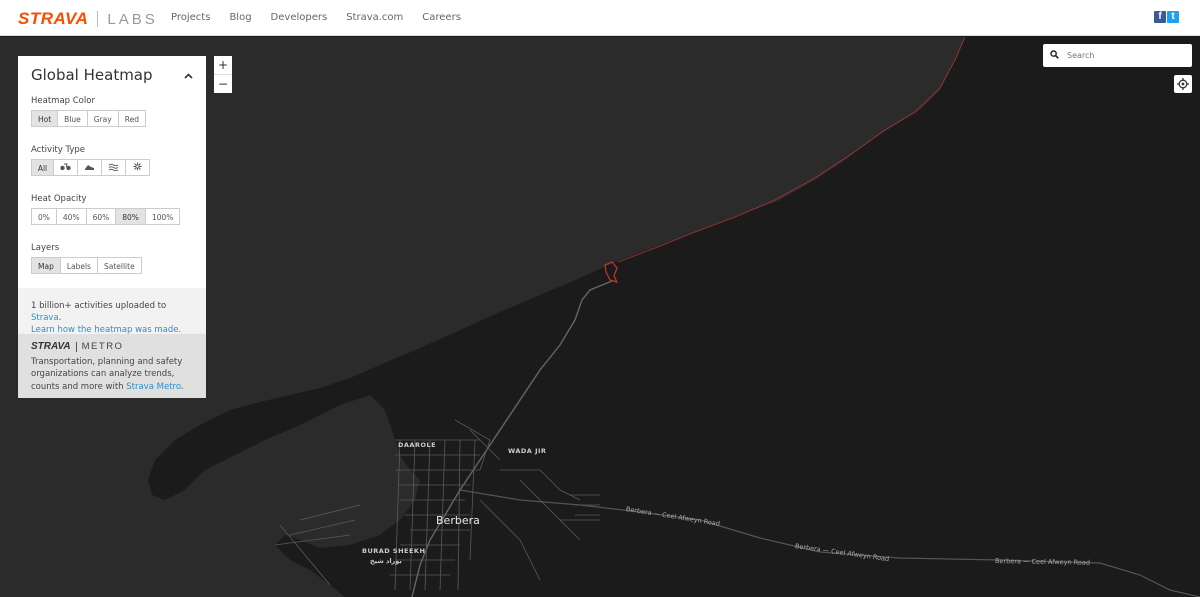 The width and height of the screenshot is (1200, 597). I want to click on layers-group: Map Labels Satellite, so click(112, 265).